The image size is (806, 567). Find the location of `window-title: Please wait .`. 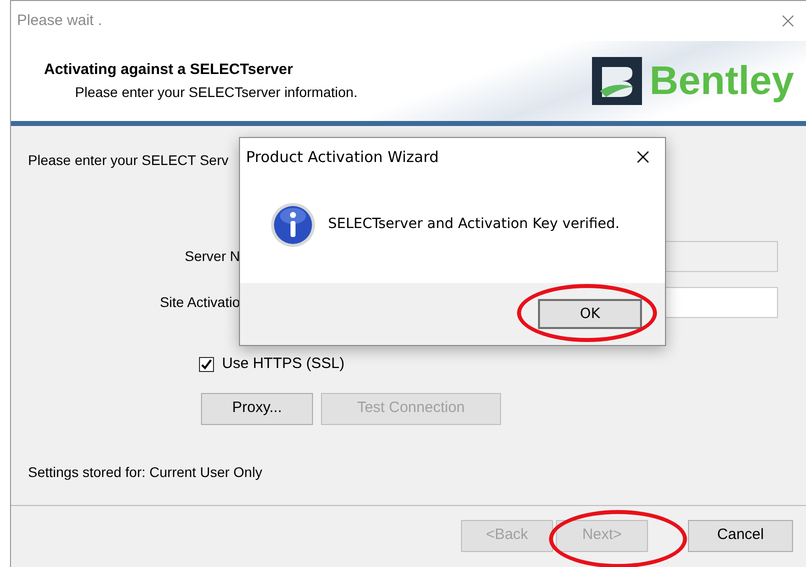

window-title: Please wait . is located at coordinates (59, 20).